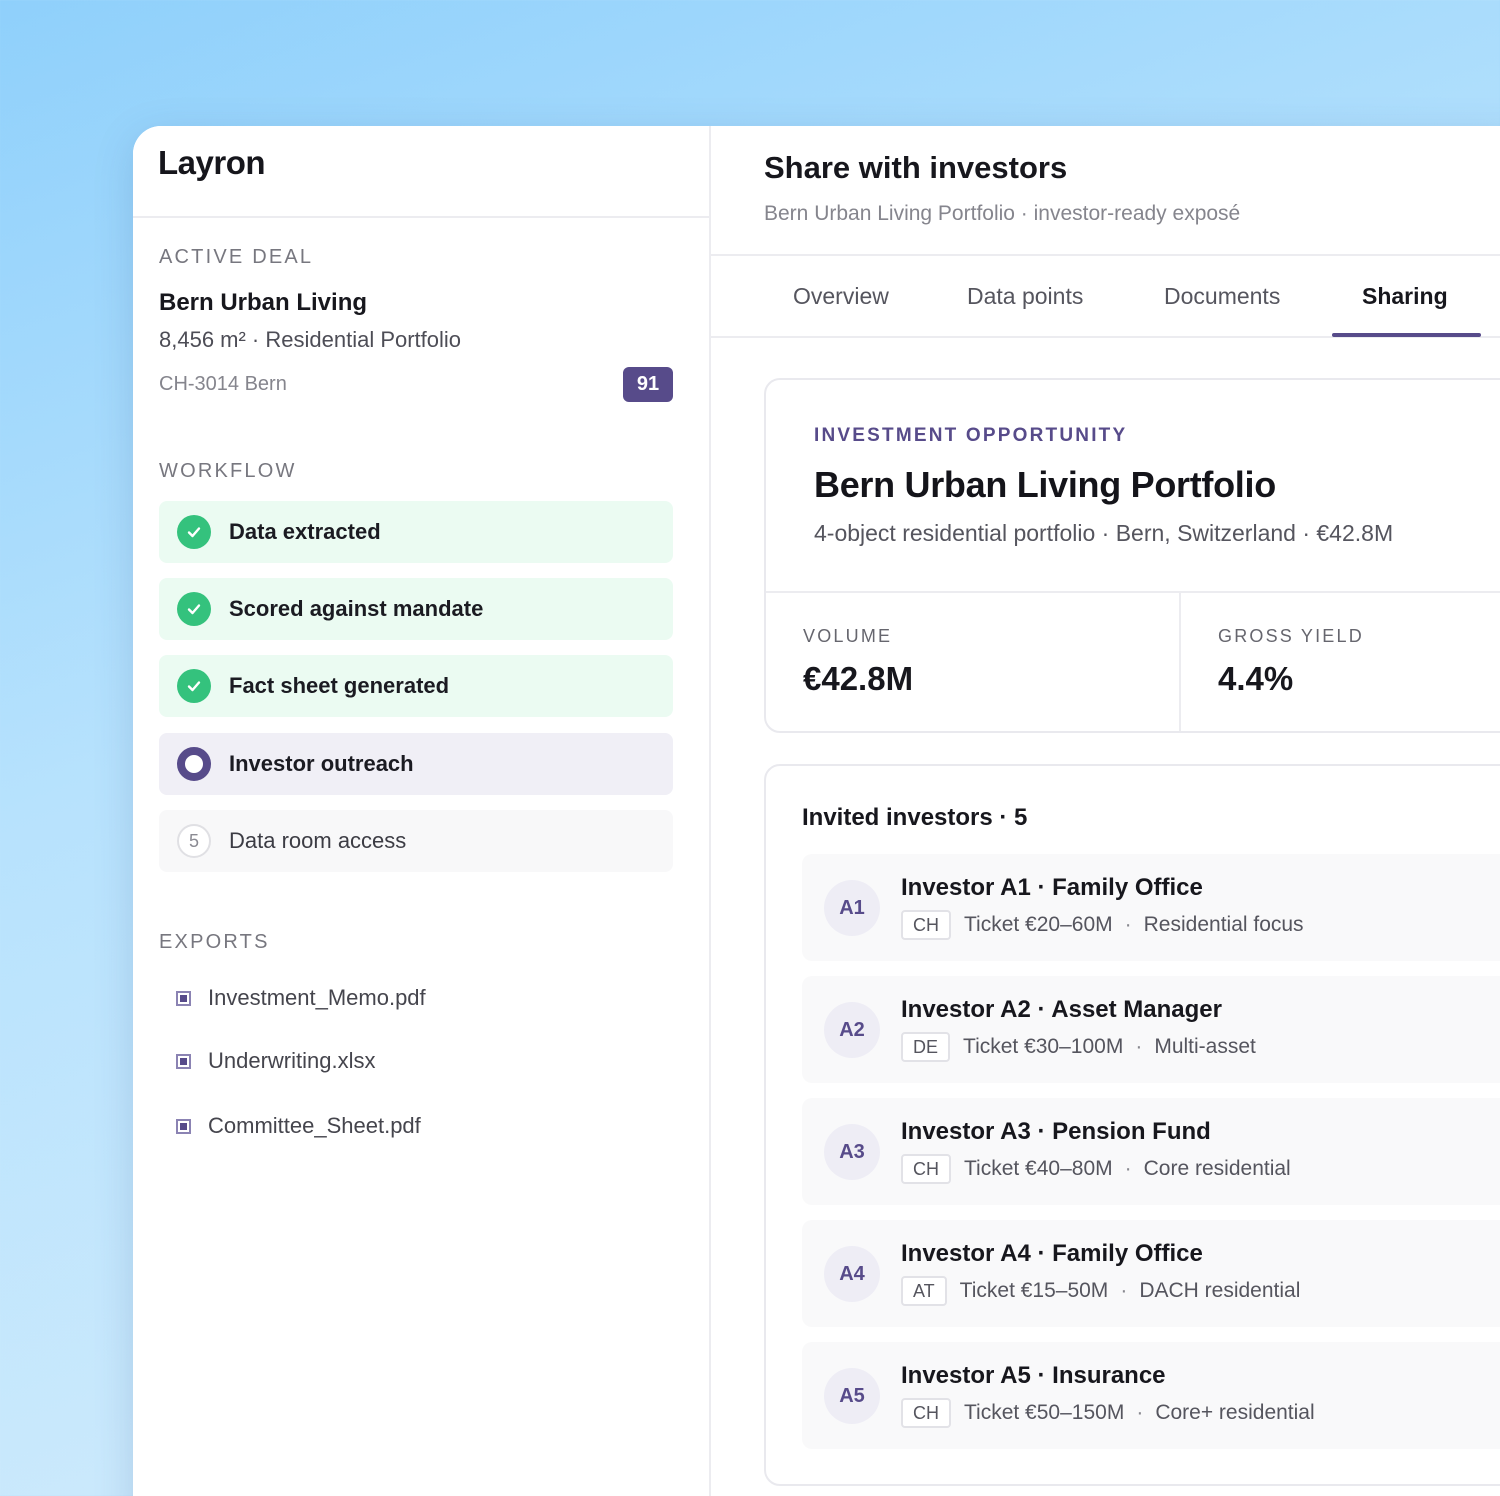  Describe the element at coordinates (263, 302) in the screenshot. I see `deal-name: Bern Urban Living` at that location.